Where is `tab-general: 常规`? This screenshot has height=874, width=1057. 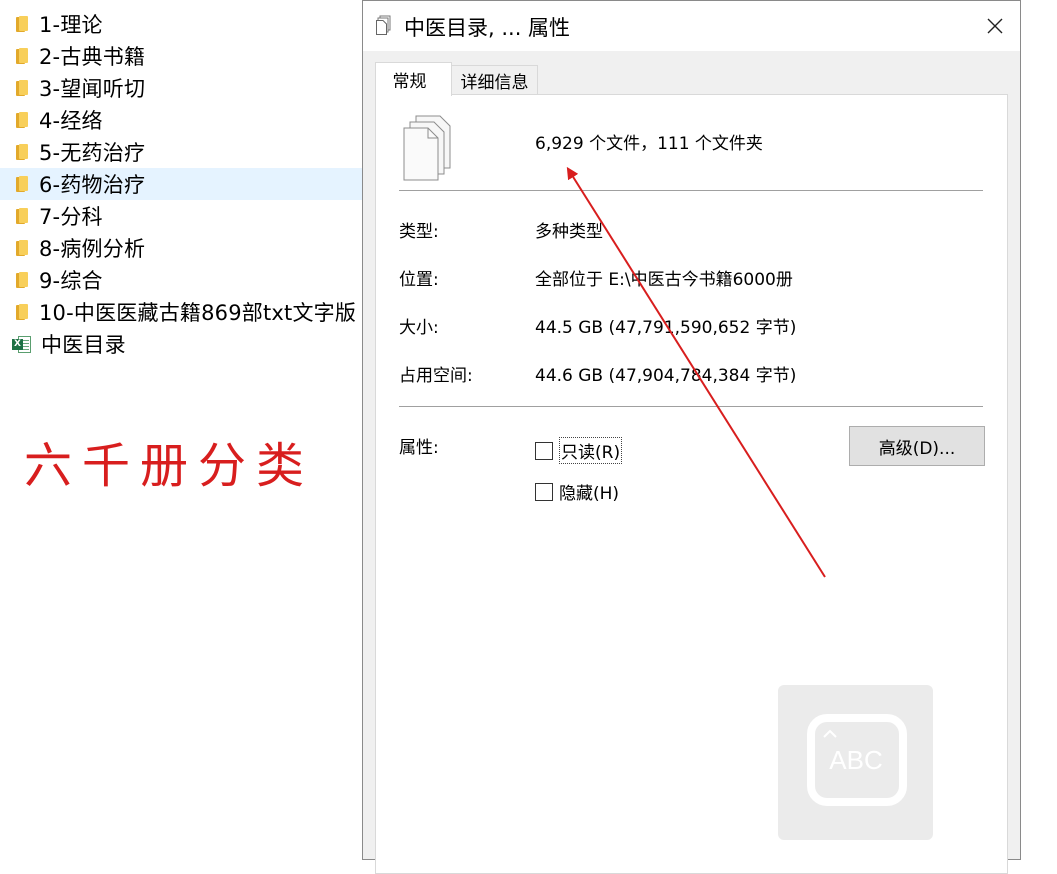
tab-general: 常规 is located at coordinates (413, 79).